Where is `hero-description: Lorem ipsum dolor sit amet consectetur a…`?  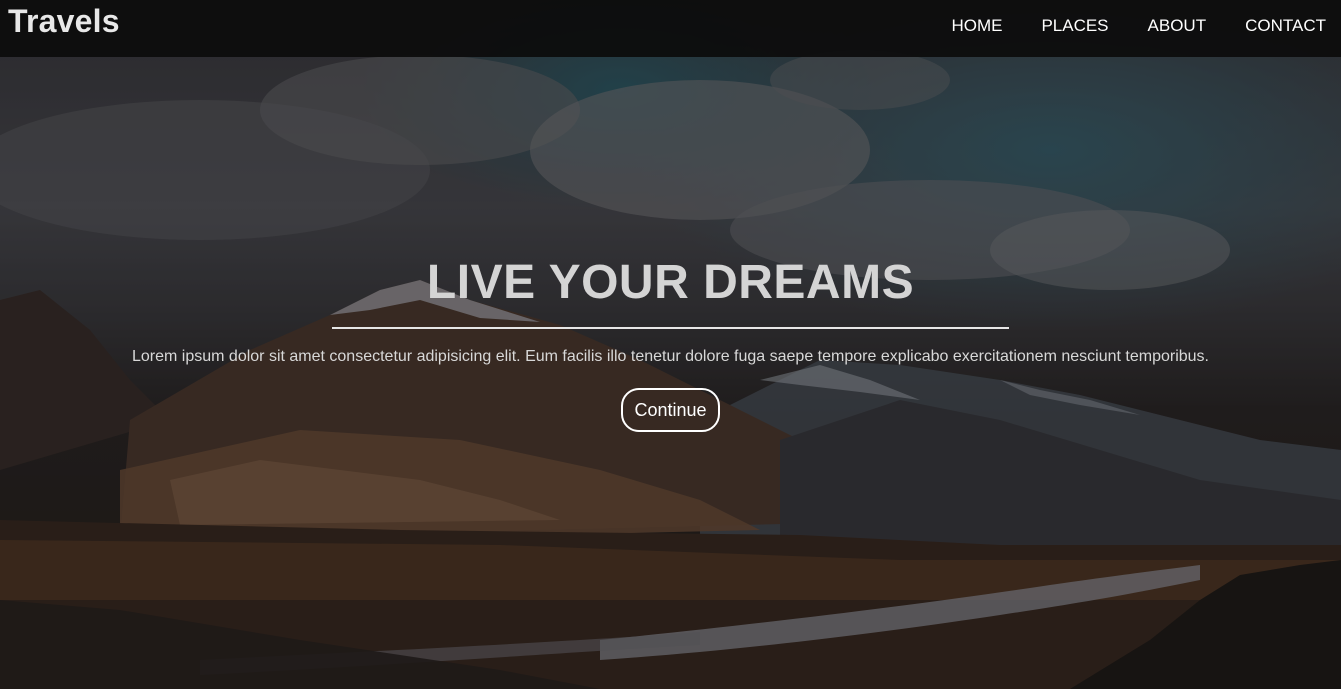 hero-description: Lorem ipsum dolor sit amet consectetur a… is located at coordinates (670, 356).